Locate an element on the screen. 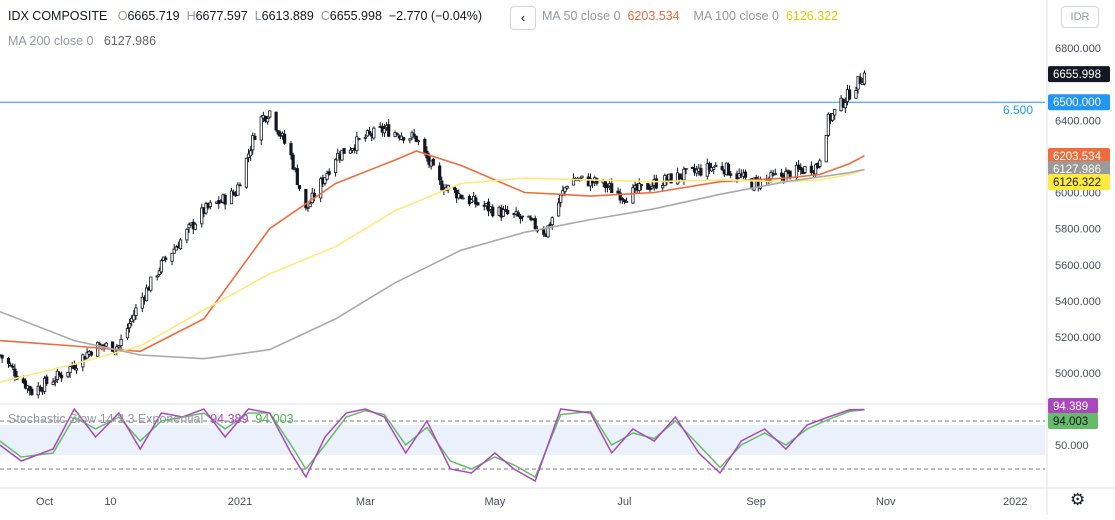 This screenshot has height=520, width=1115. horizontal-line-label: 6.500 is located at coordinates (1018, 110).